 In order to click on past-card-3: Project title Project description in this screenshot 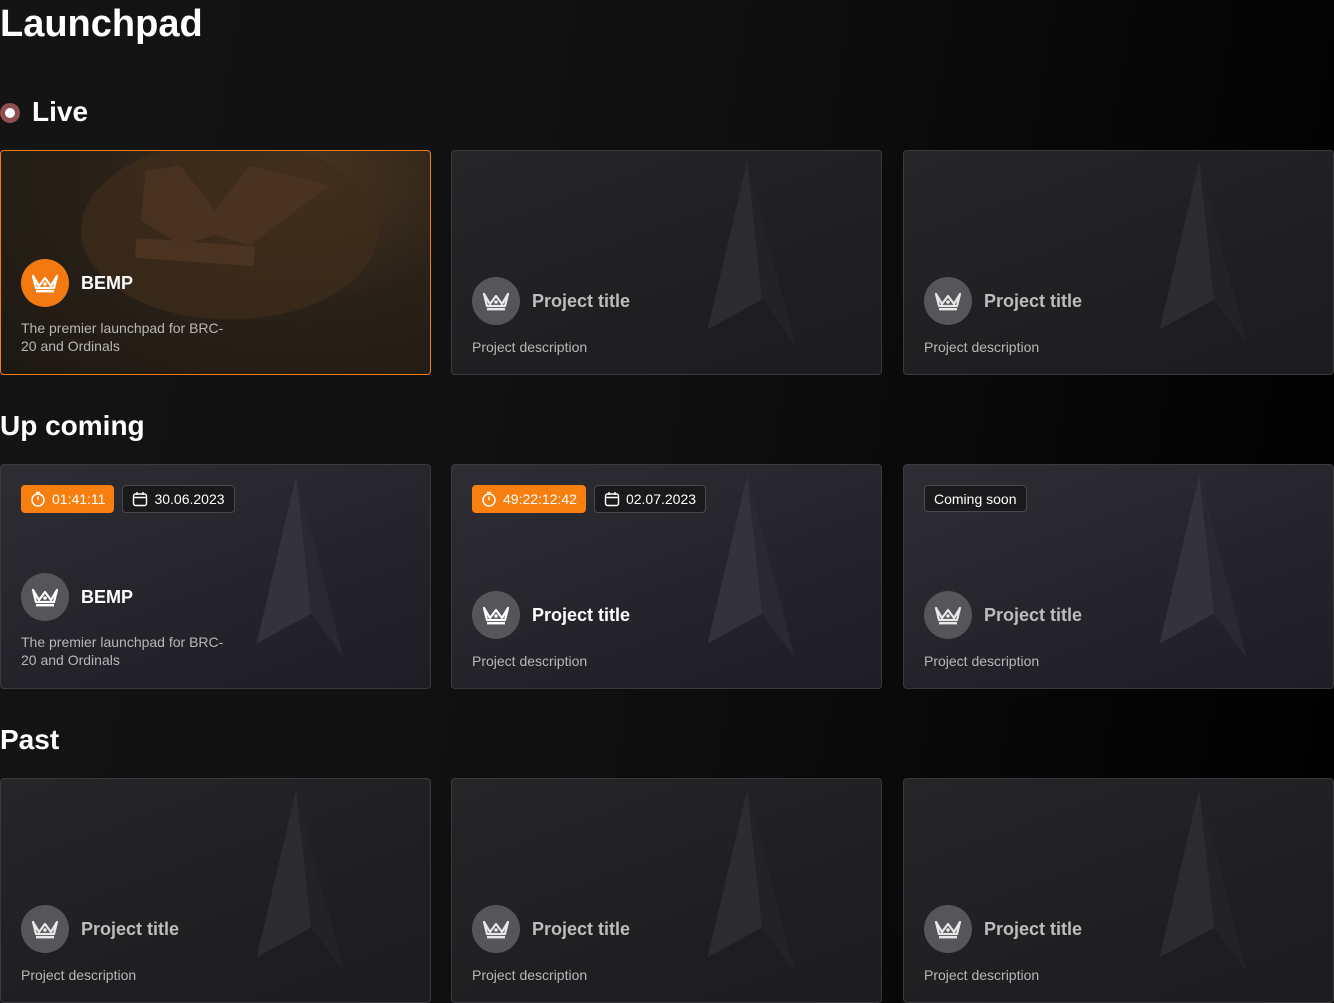, I will do `click(1118, 890)`.